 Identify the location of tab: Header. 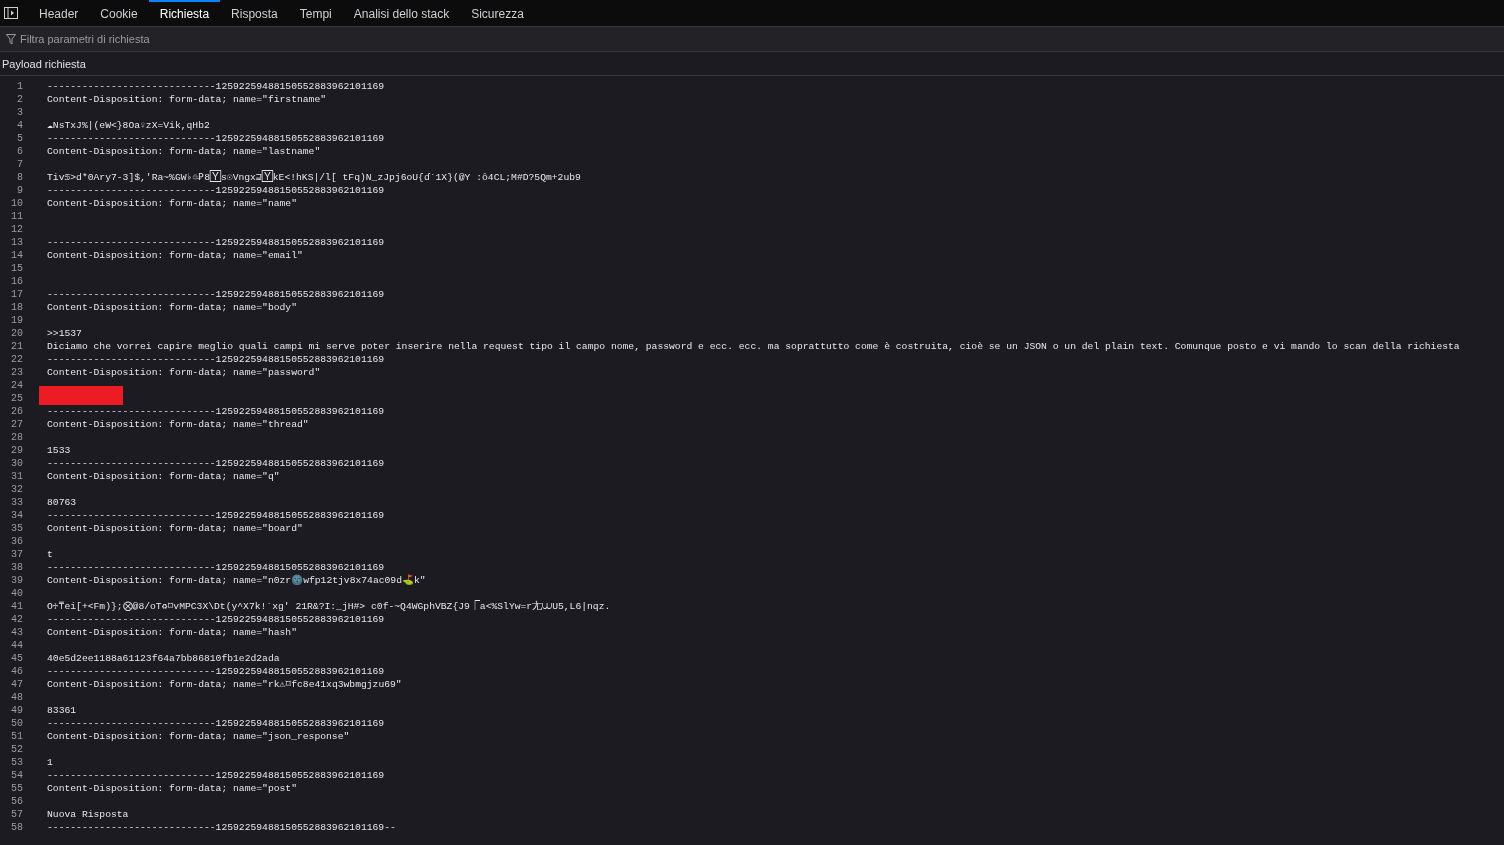
(59, 13).